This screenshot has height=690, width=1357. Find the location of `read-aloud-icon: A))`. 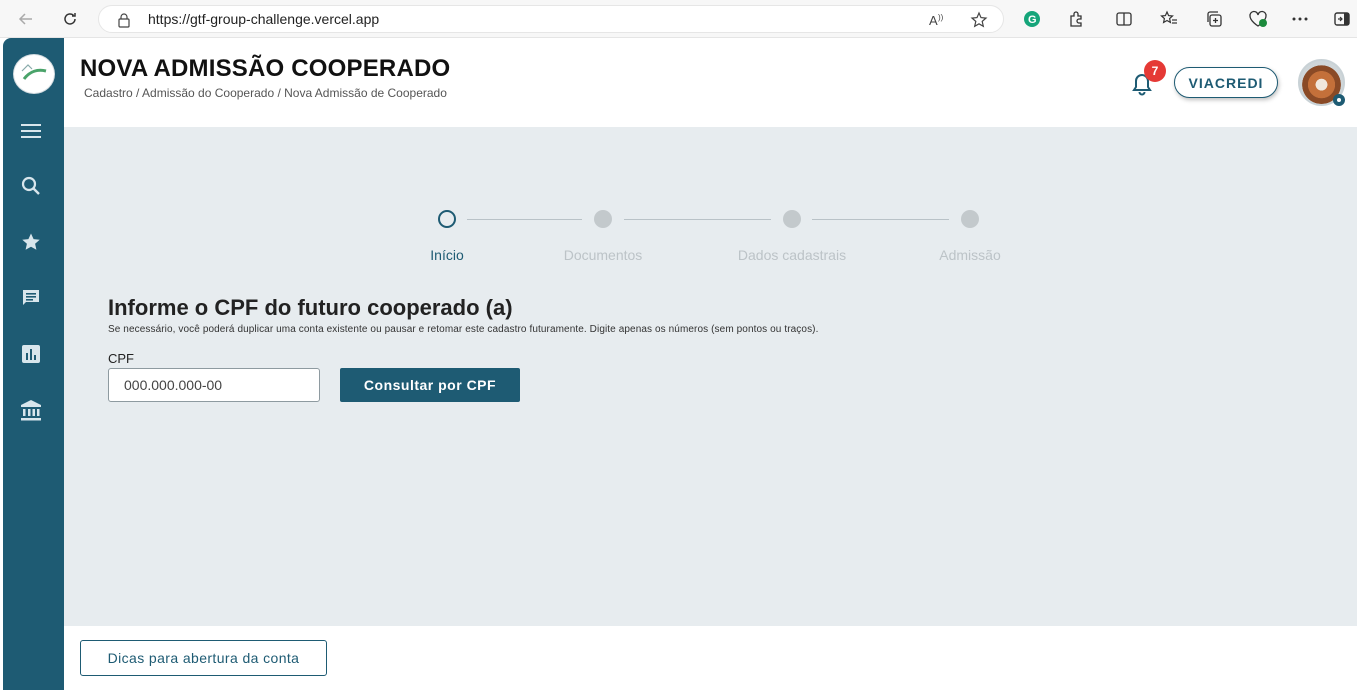

read-aloud-icon: A)) is located at coordinates (937, 20).